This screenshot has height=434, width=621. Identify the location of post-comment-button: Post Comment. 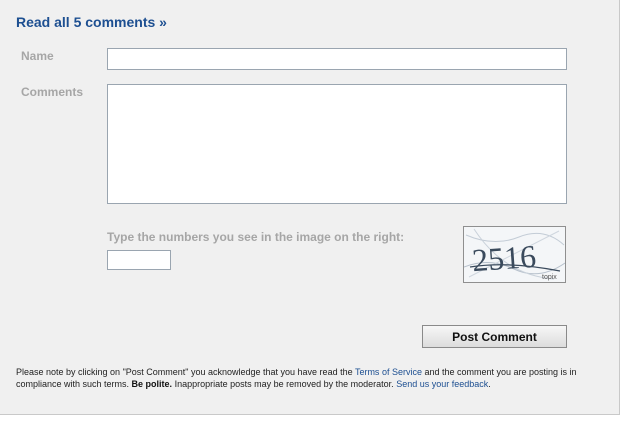
(494, 336).